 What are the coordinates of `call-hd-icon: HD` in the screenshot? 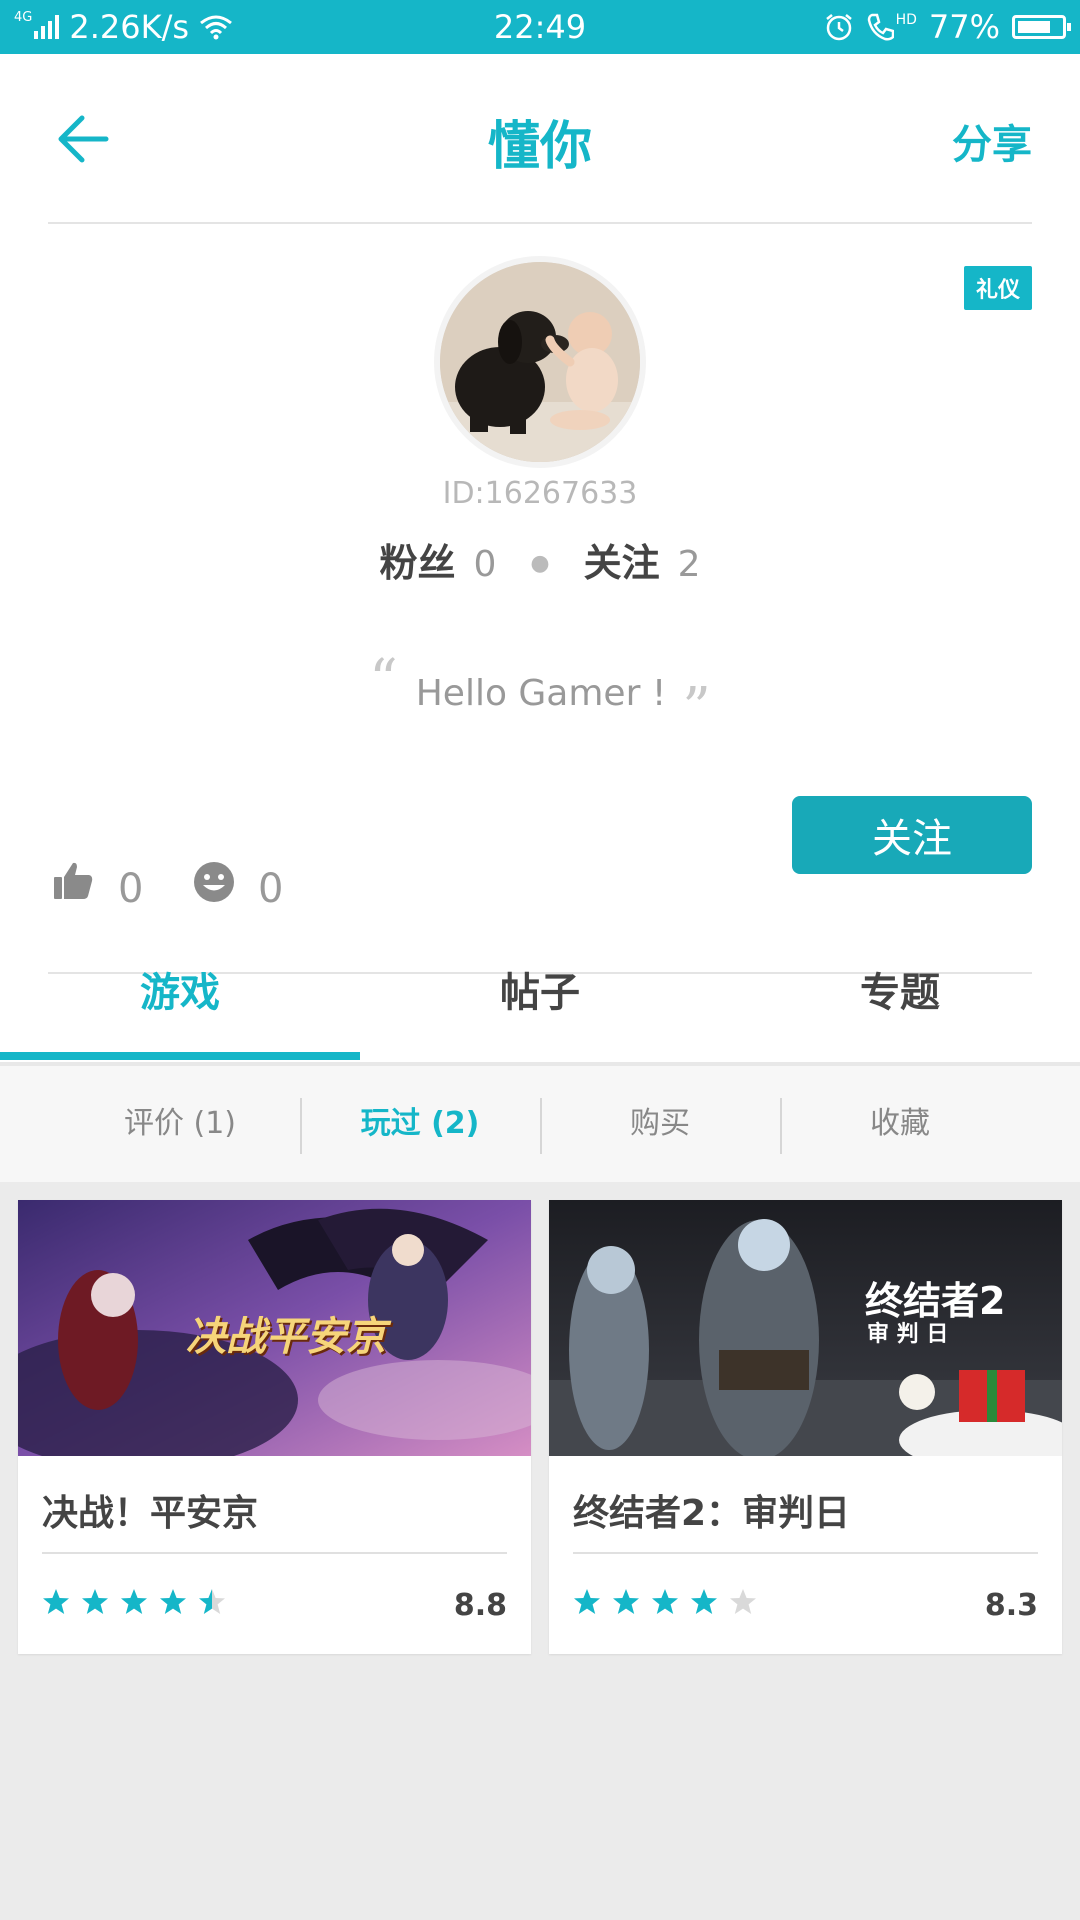 It's located at (891, 27).